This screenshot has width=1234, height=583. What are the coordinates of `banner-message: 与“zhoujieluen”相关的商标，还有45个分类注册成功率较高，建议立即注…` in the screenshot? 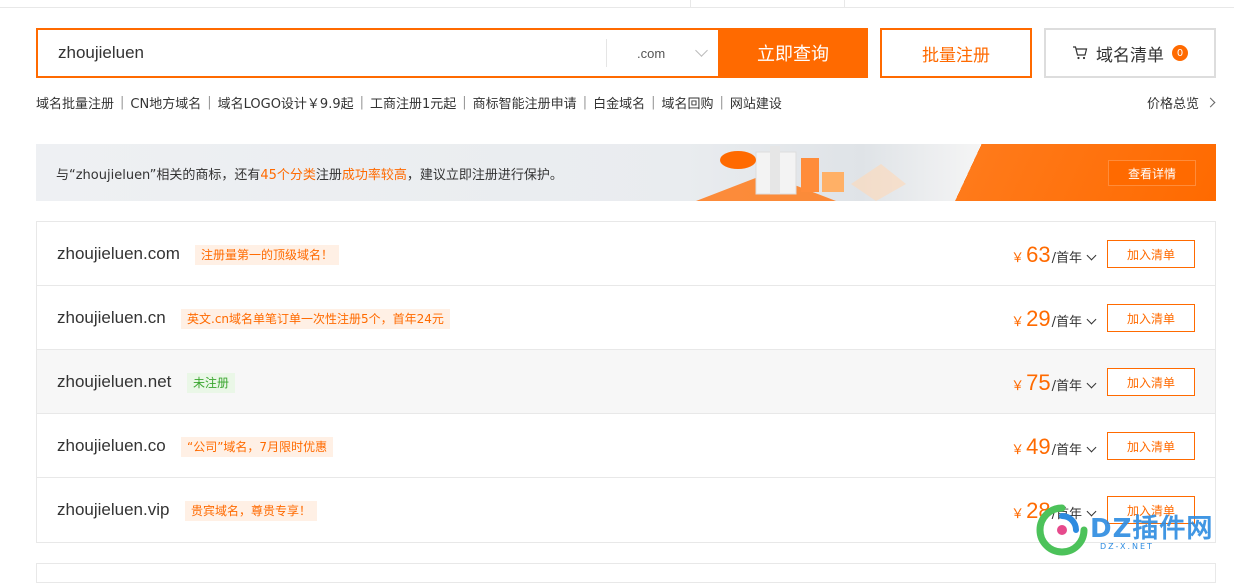 It's located at (309, 173).